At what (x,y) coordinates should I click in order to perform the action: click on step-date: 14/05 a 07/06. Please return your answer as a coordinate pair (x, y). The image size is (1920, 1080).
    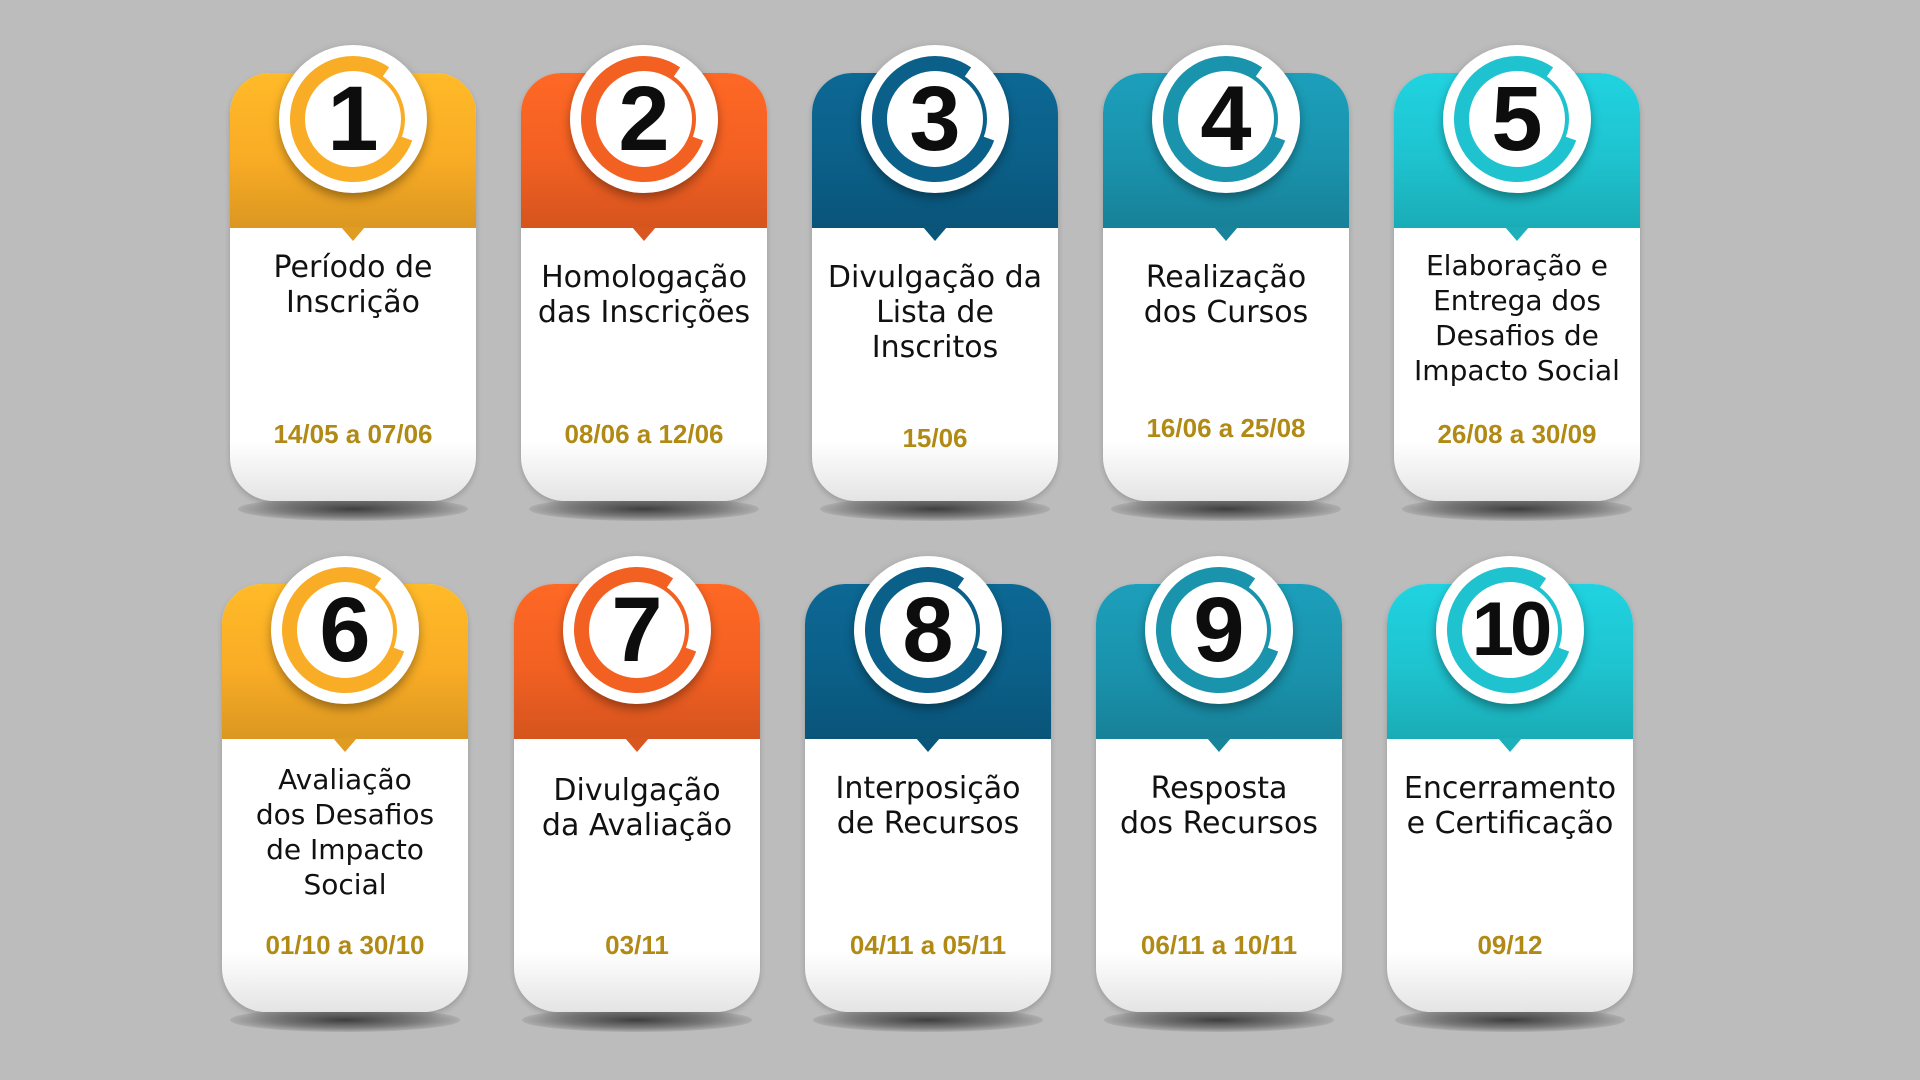
    Looking at the image, I should click on (353, 434).